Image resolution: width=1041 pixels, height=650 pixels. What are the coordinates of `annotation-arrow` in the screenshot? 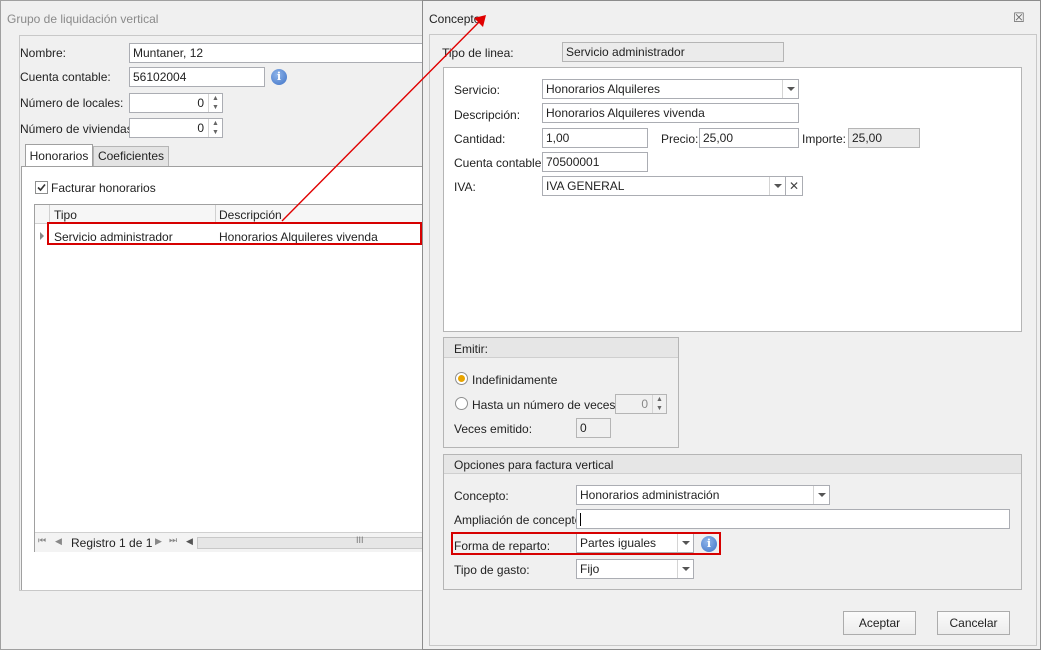 It's located at (383, 118).